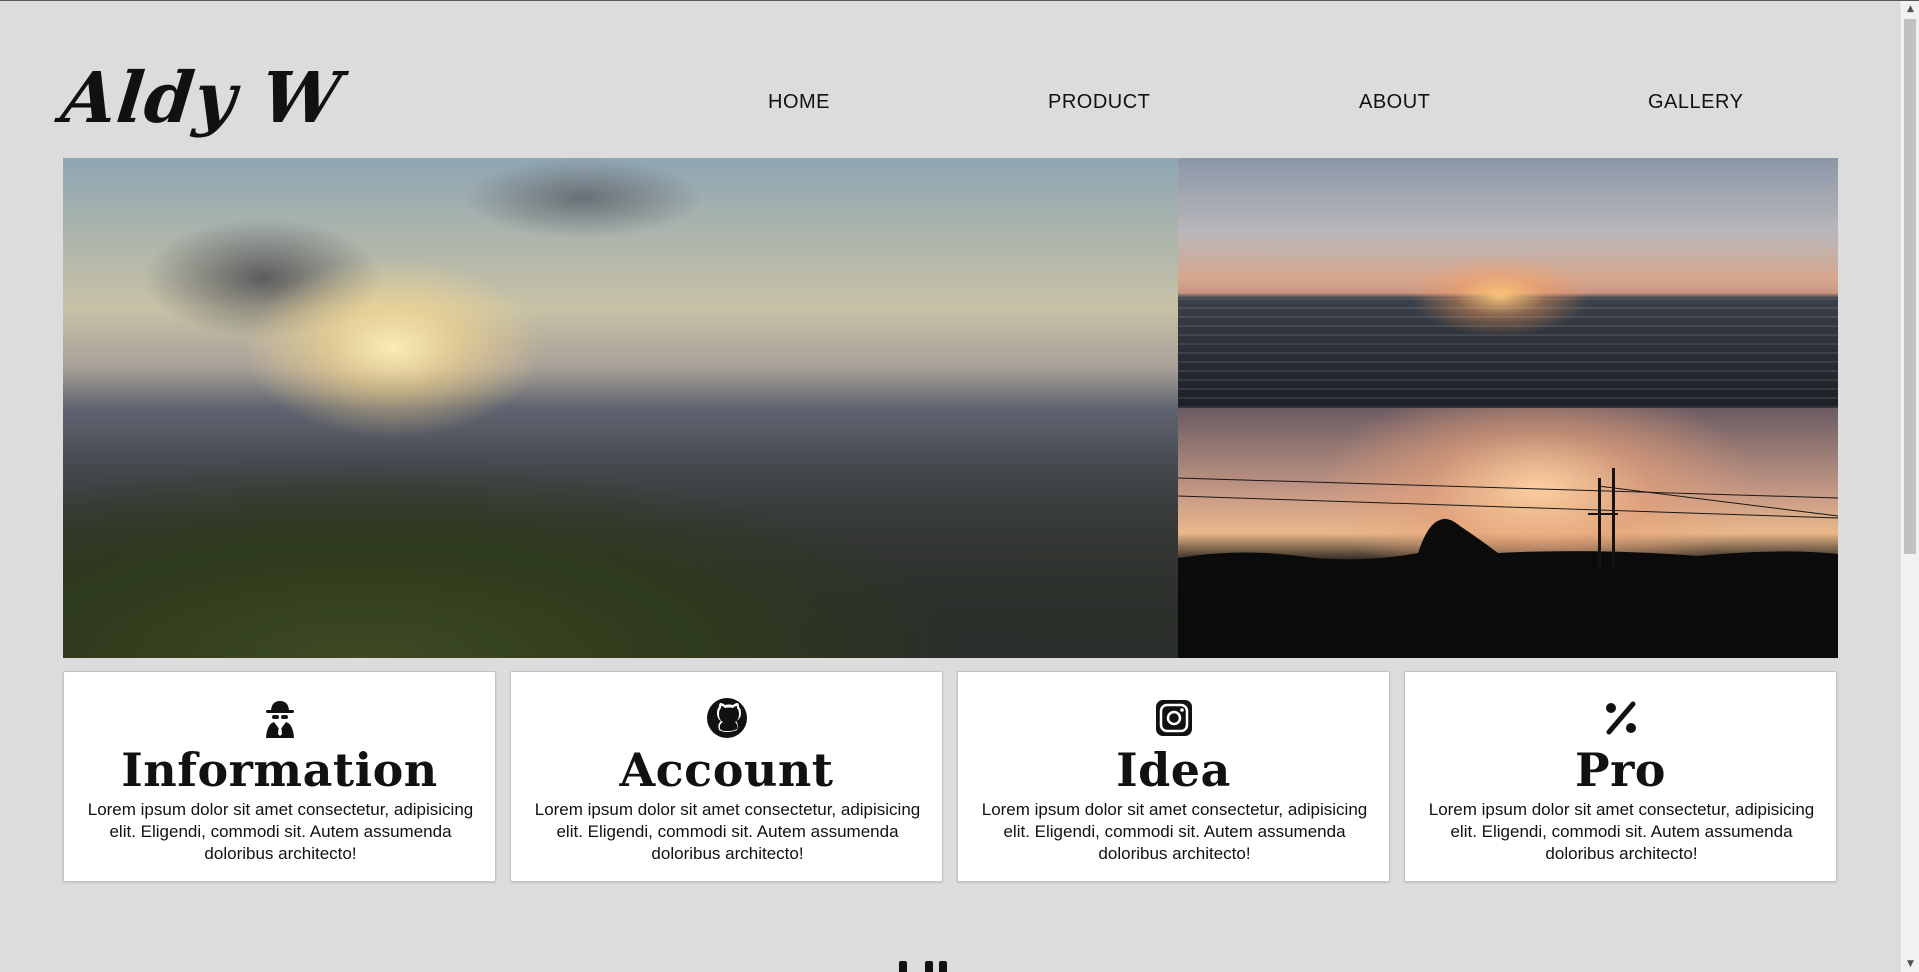 This screenshot has width=1919, height=972. I want to click on scroll-thumb, so click(1910, 286).